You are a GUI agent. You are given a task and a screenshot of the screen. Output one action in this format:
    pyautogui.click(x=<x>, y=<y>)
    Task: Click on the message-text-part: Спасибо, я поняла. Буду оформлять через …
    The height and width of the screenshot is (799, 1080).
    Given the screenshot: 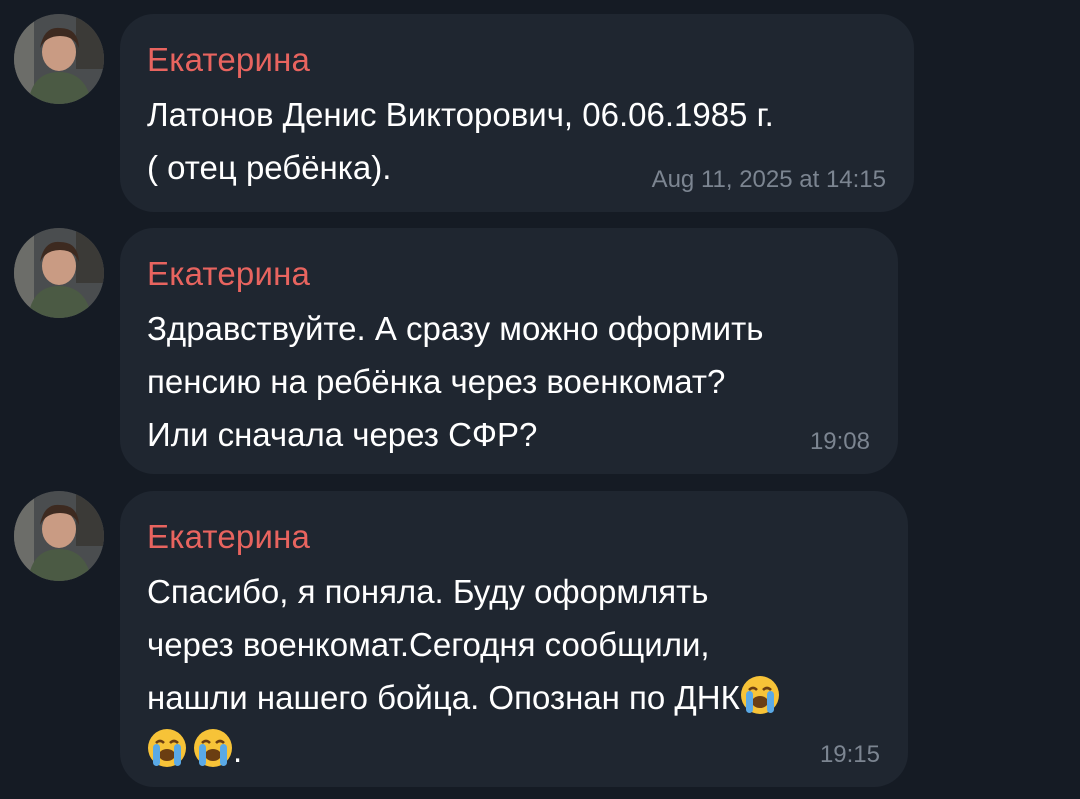 What is the action you would take?
    pyautogui.click(x=443, y=644)
    